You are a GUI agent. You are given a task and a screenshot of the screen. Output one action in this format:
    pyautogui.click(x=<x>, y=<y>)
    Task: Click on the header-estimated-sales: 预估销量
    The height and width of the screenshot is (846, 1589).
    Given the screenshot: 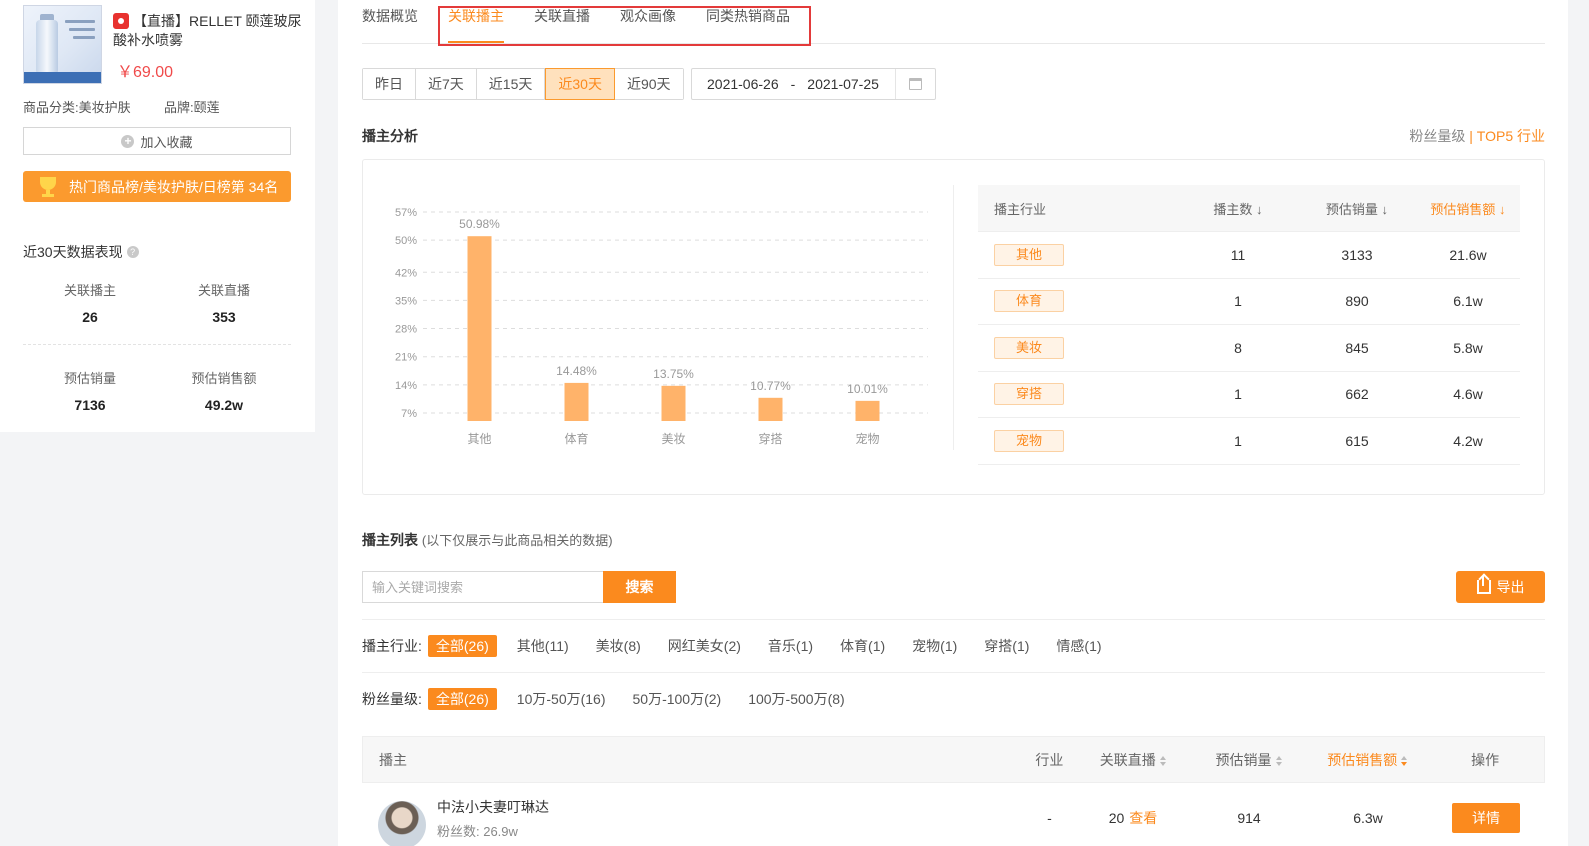 What is the action you would take?
    pyautogui.click(x=1249, y=760)
    